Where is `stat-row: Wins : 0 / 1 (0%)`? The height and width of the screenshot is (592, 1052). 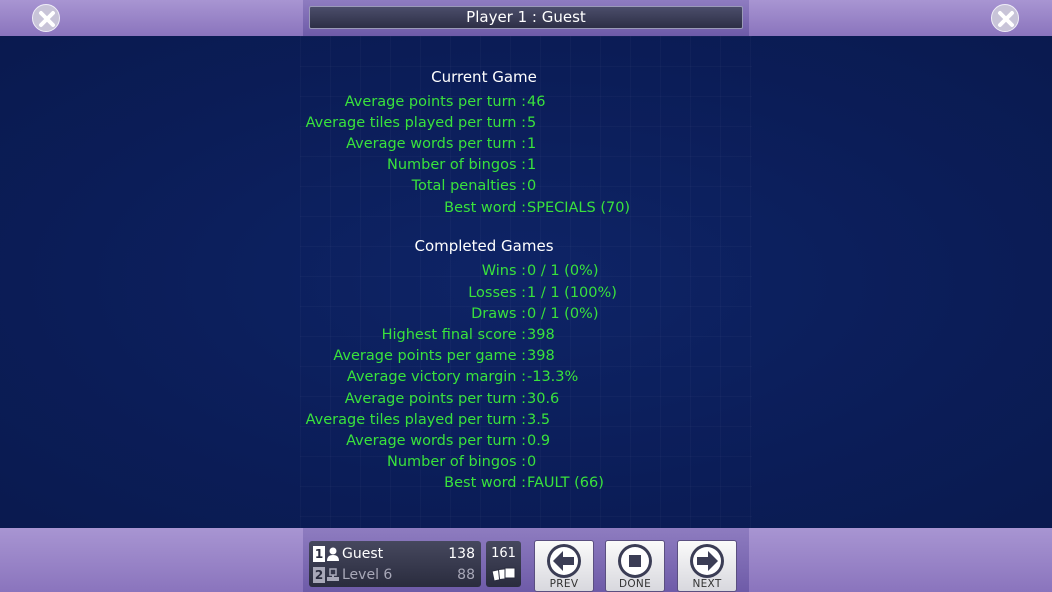 stat-row: Wins : 0 / 1 (0%) is located at coordinates (526, 271).